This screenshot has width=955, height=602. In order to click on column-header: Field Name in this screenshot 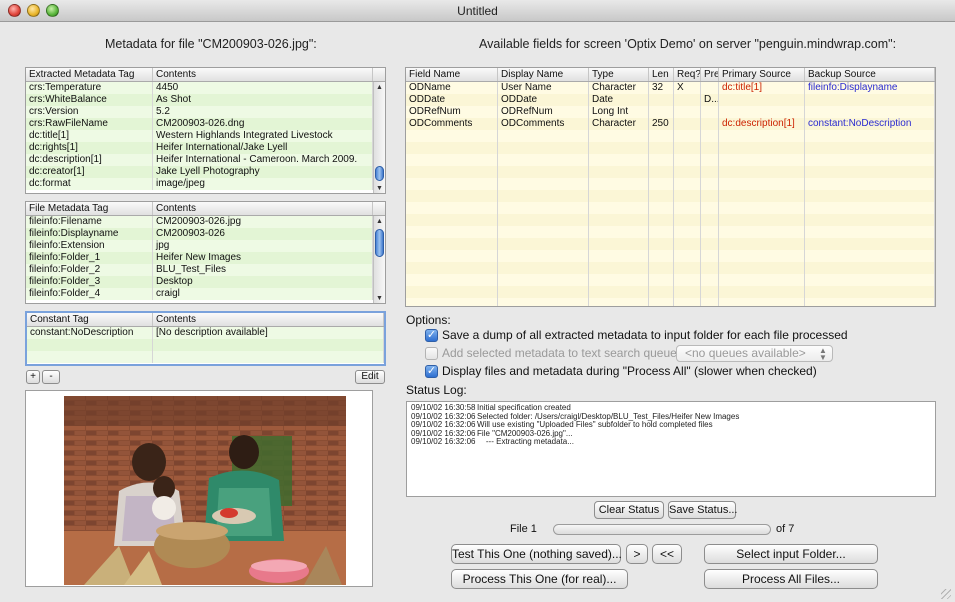, I will do `click(452, 74)`.